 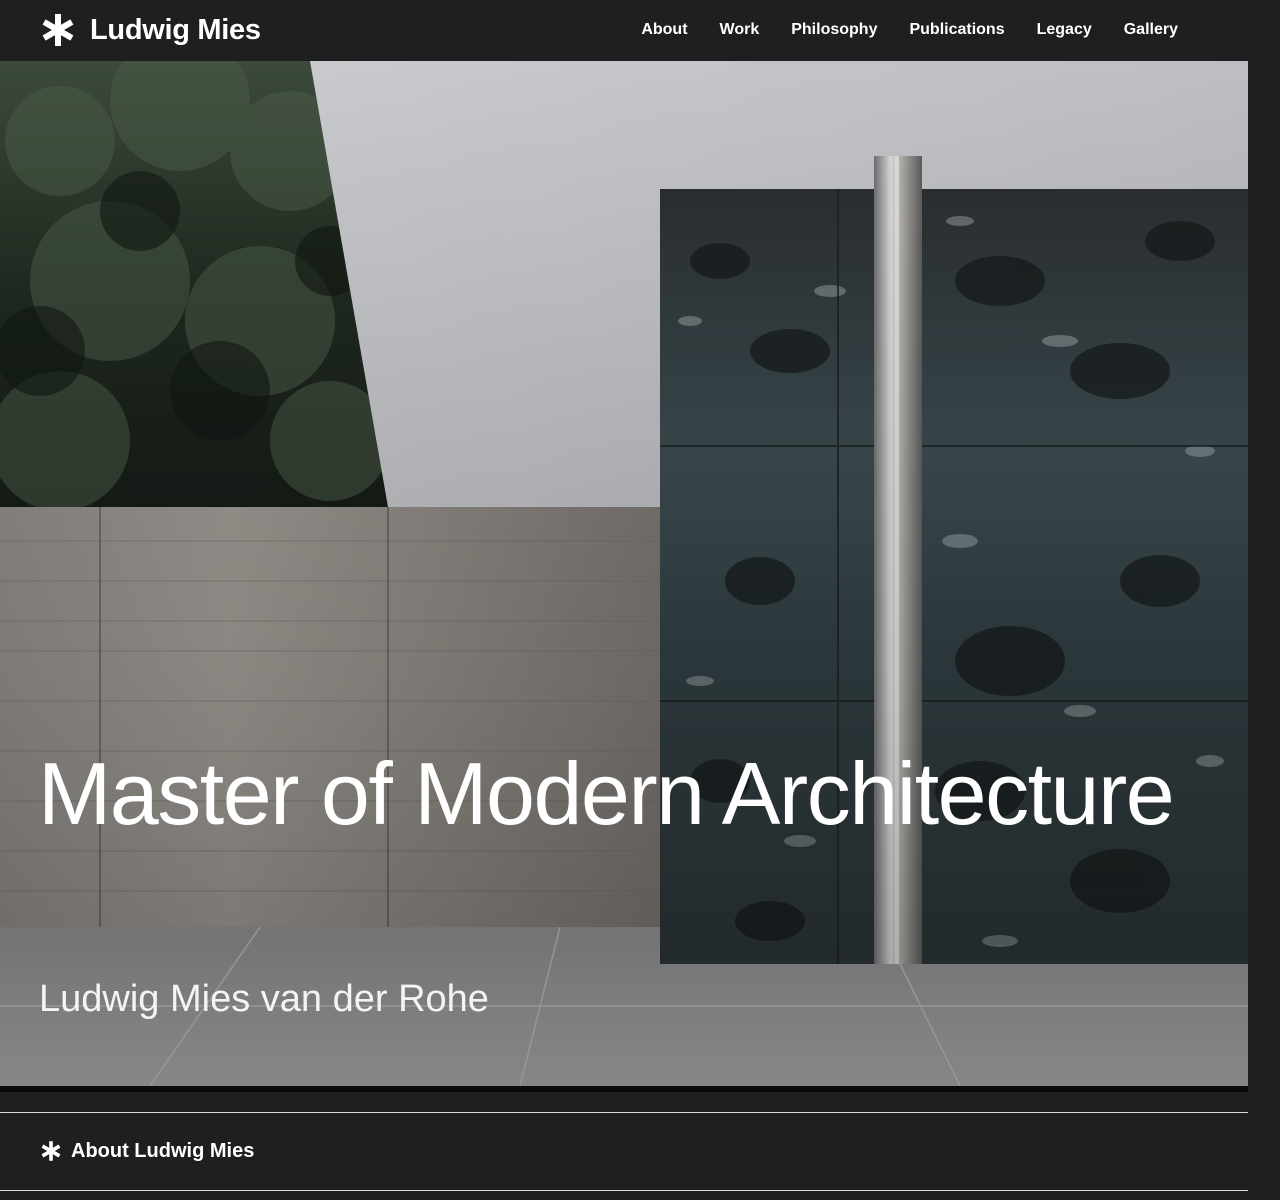 I want to click on nav-link-publications: Publications, so click(x=956, y=30).